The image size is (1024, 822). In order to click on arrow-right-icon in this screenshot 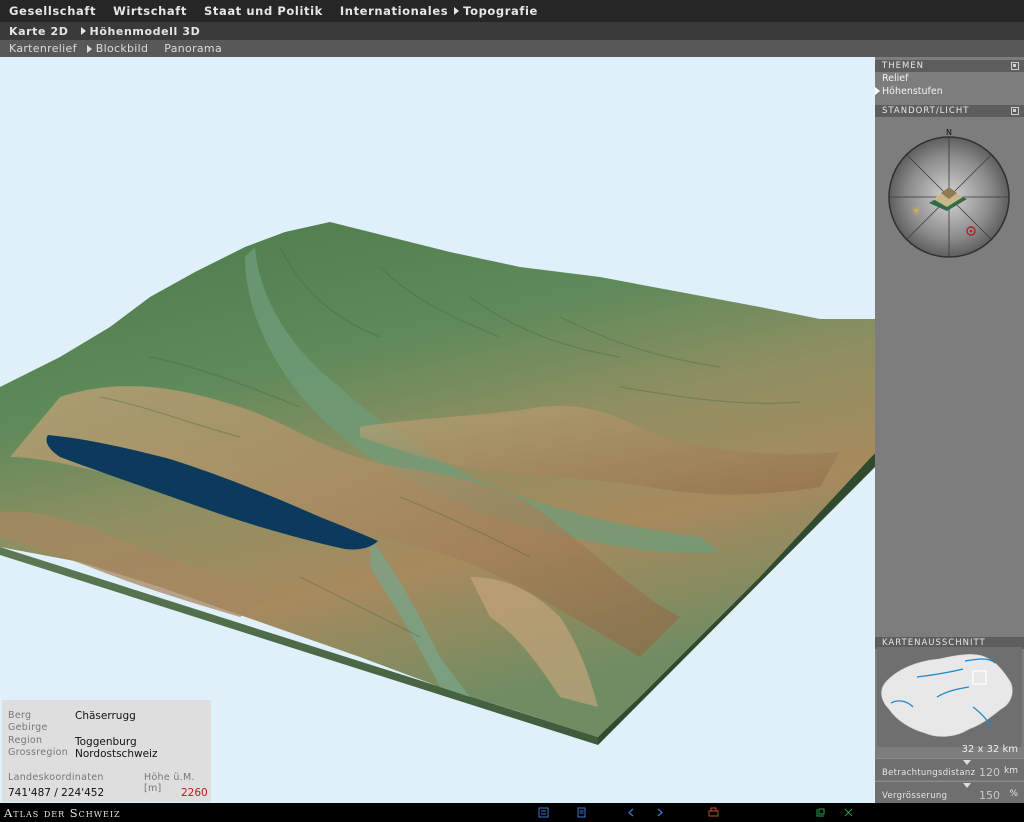, I will do `click(659, 812)`.